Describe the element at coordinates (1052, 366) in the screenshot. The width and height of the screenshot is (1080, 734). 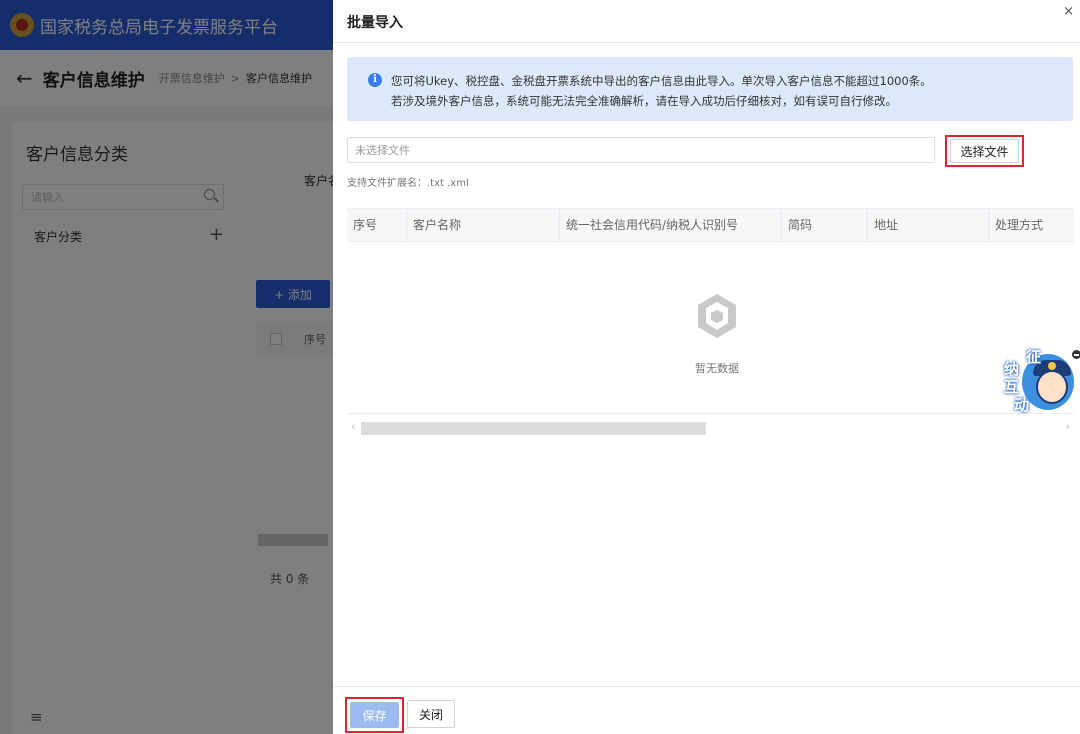
I see `cap-badge-icon` at that location.